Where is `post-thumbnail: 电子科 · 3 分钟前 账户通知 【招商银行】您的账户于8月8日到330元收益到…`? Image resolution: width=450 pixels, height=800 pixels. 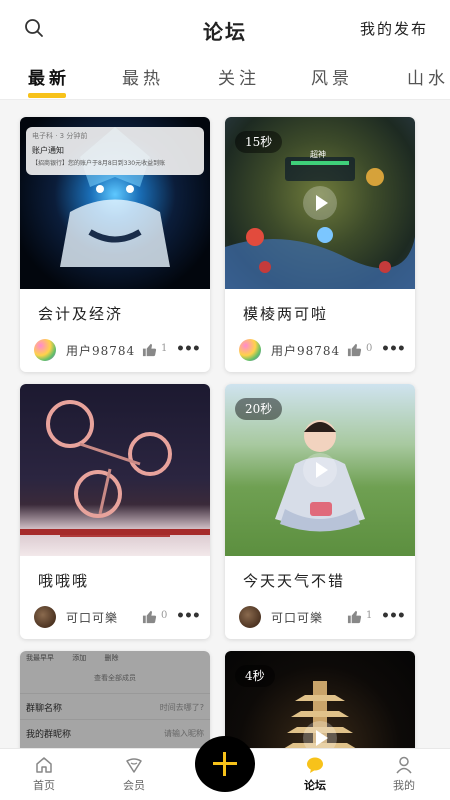
post-thumbnail: 电子科 · 3 分钟前 账户通知 【招商银行】您的账户于8月8日到330元收益到… is located at coordinates (115, 203).